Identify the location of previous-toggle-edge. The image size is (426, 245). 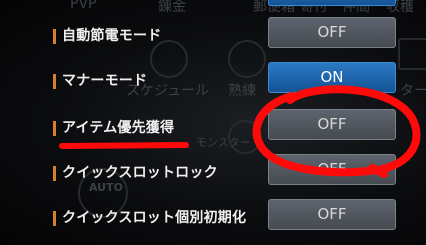
(332, 3).